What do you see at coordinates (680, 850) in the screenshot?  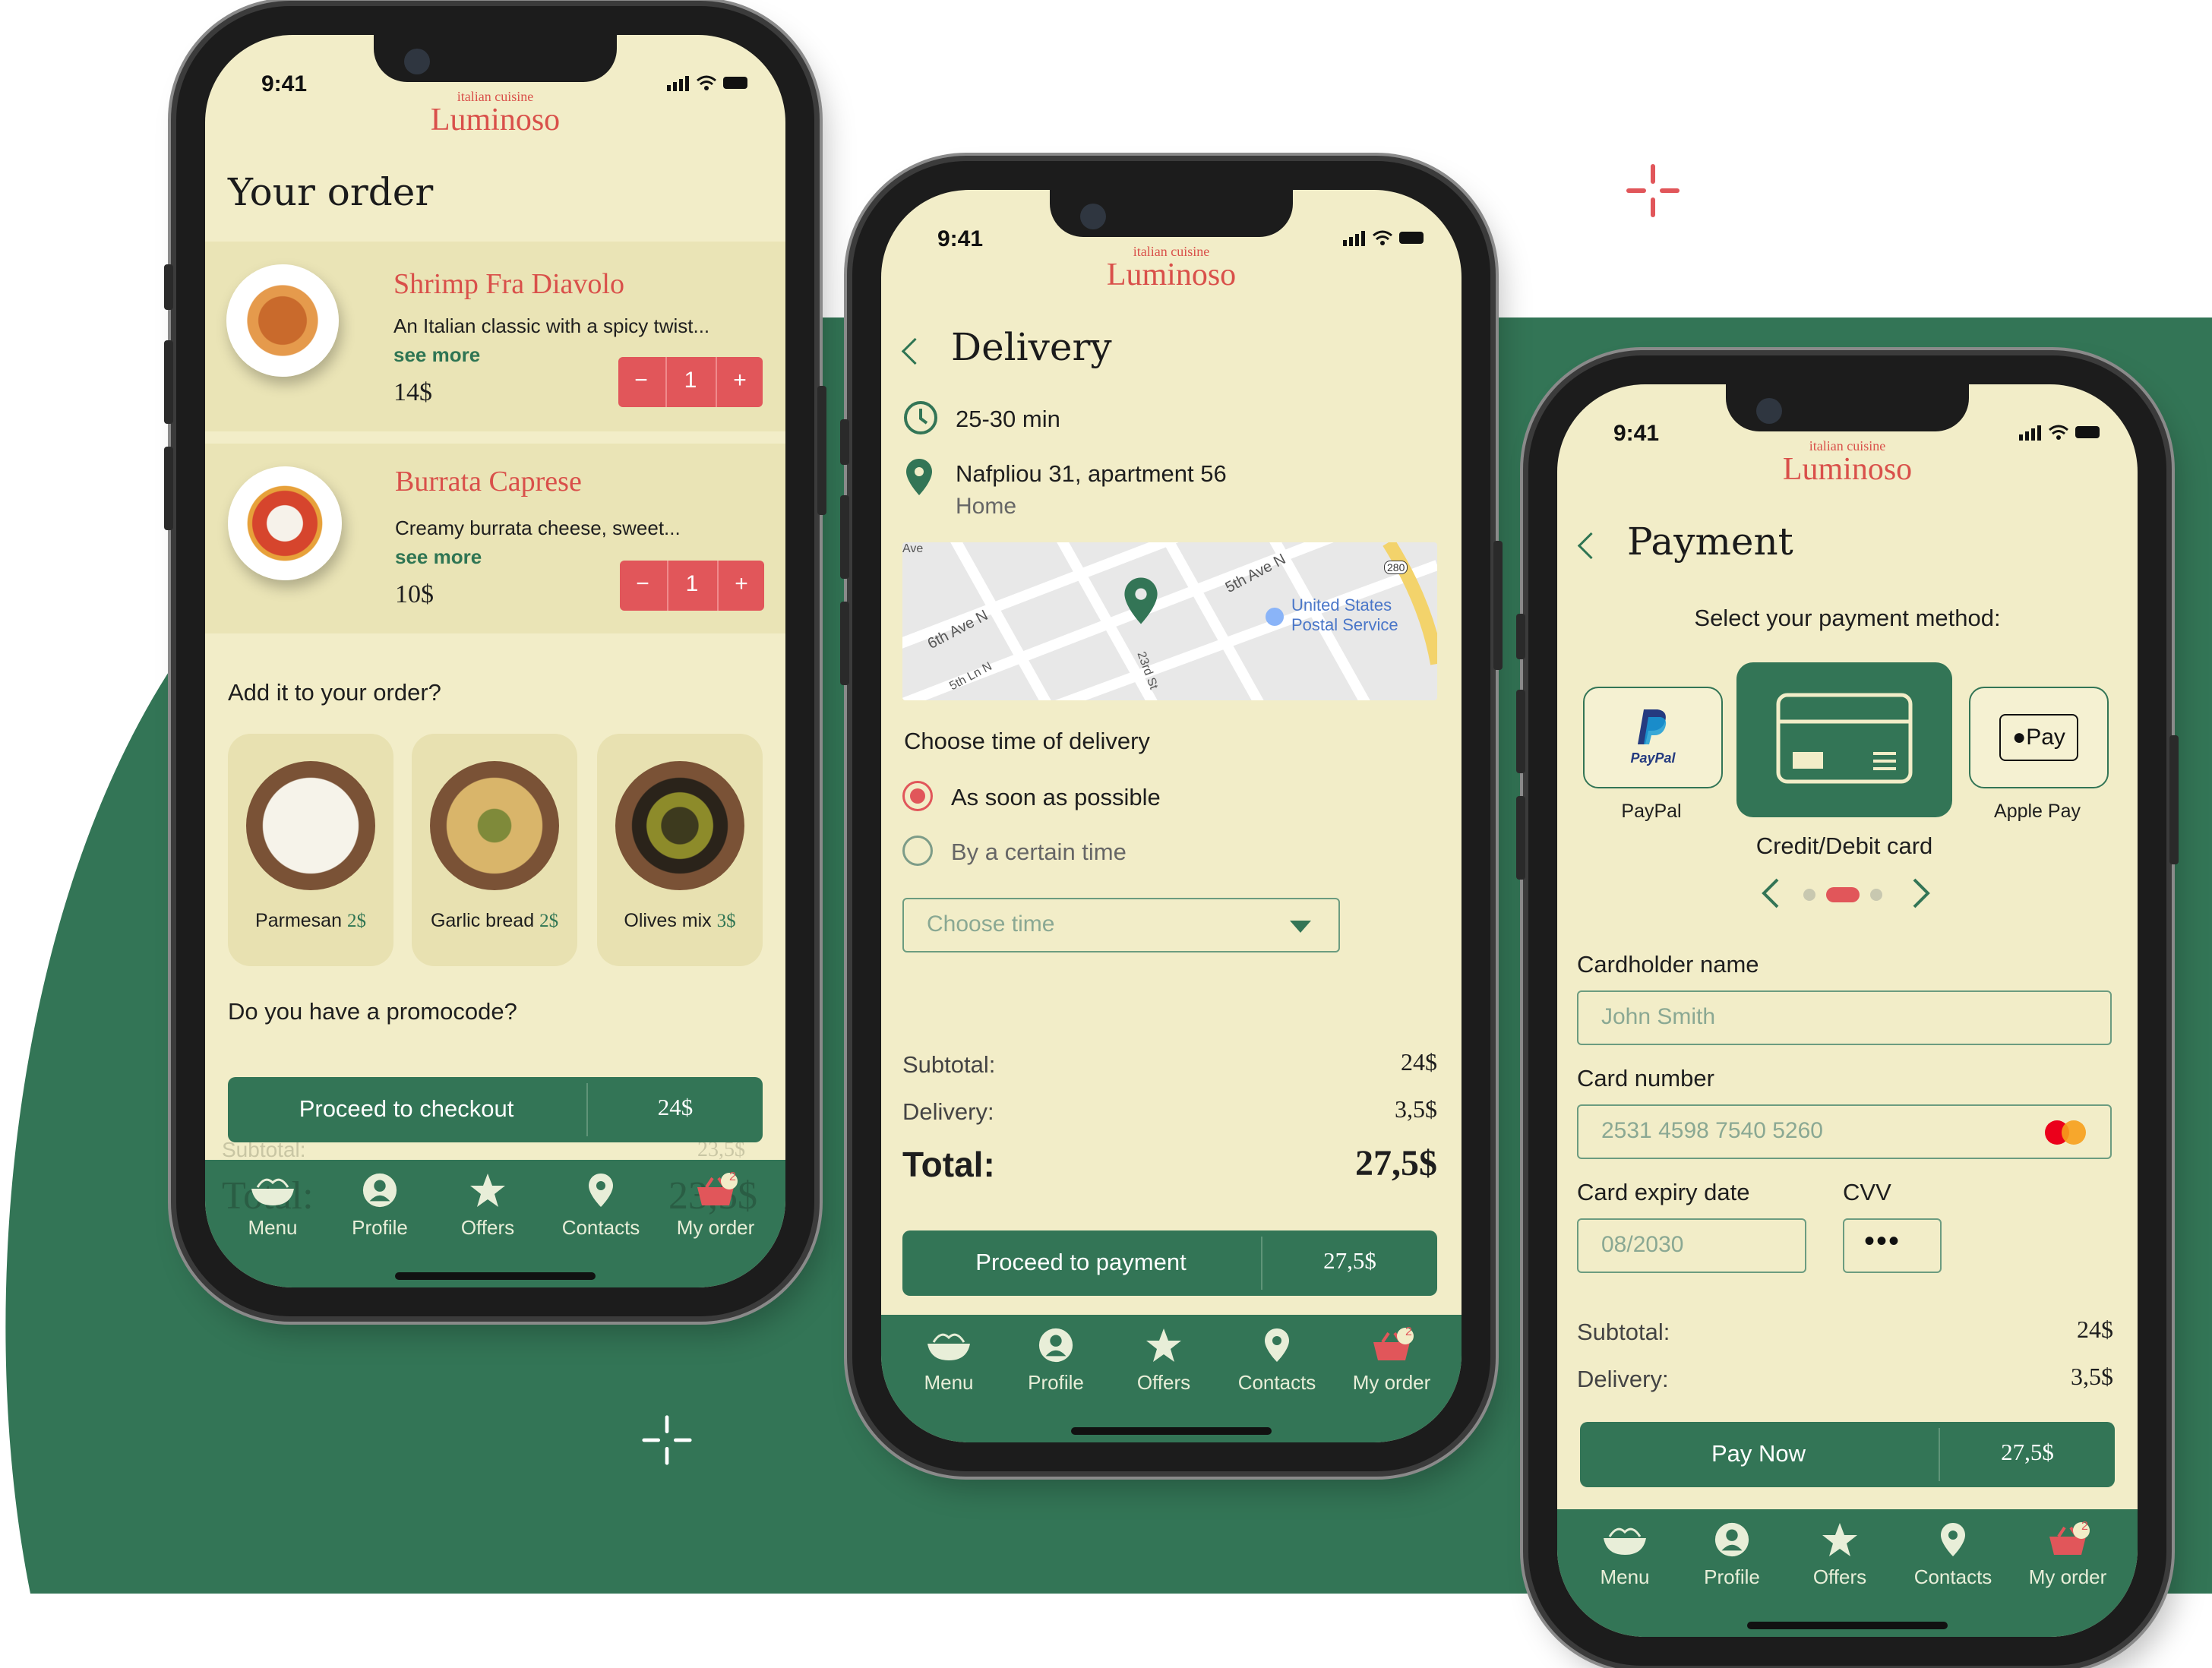 I see `addon-card: Olives mix 3$` at bounding box center [680, 850].